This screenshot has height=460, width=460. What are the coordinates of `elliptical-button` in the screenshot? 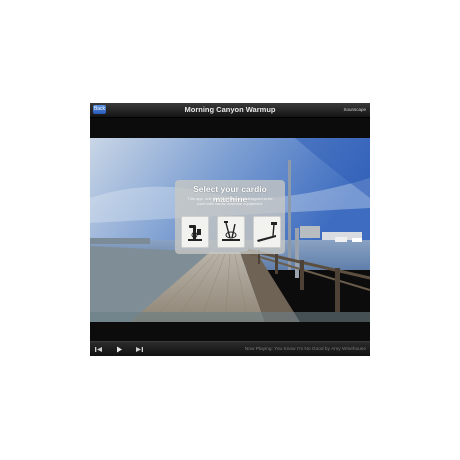 It's located at (231, 232).